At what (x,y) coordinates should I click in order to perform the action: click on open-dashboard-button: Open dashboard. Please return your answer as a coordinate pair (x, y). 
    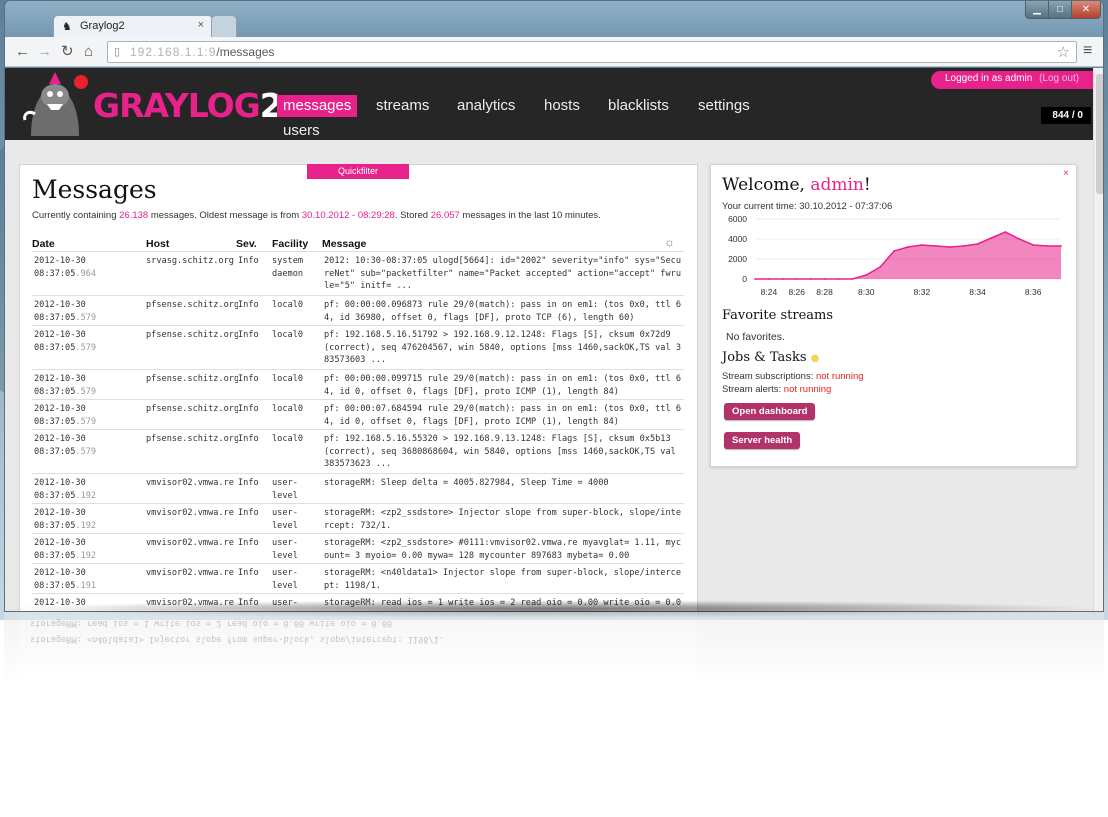
    Looking at the image, I should click on (770, 411).